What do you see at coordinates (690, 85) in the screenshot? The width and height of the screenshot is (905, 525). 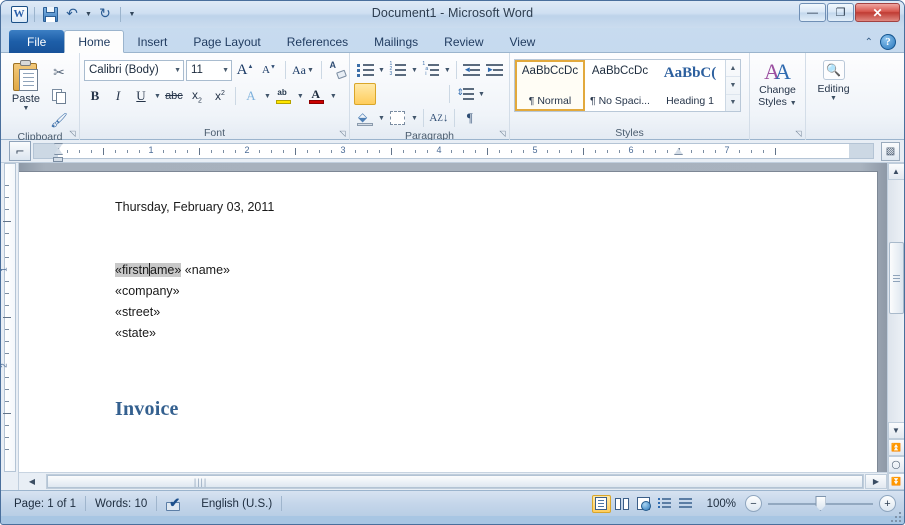 I see `style-item-heading-1: AaBbC( Heading 1` at bounding box center [690, 85].